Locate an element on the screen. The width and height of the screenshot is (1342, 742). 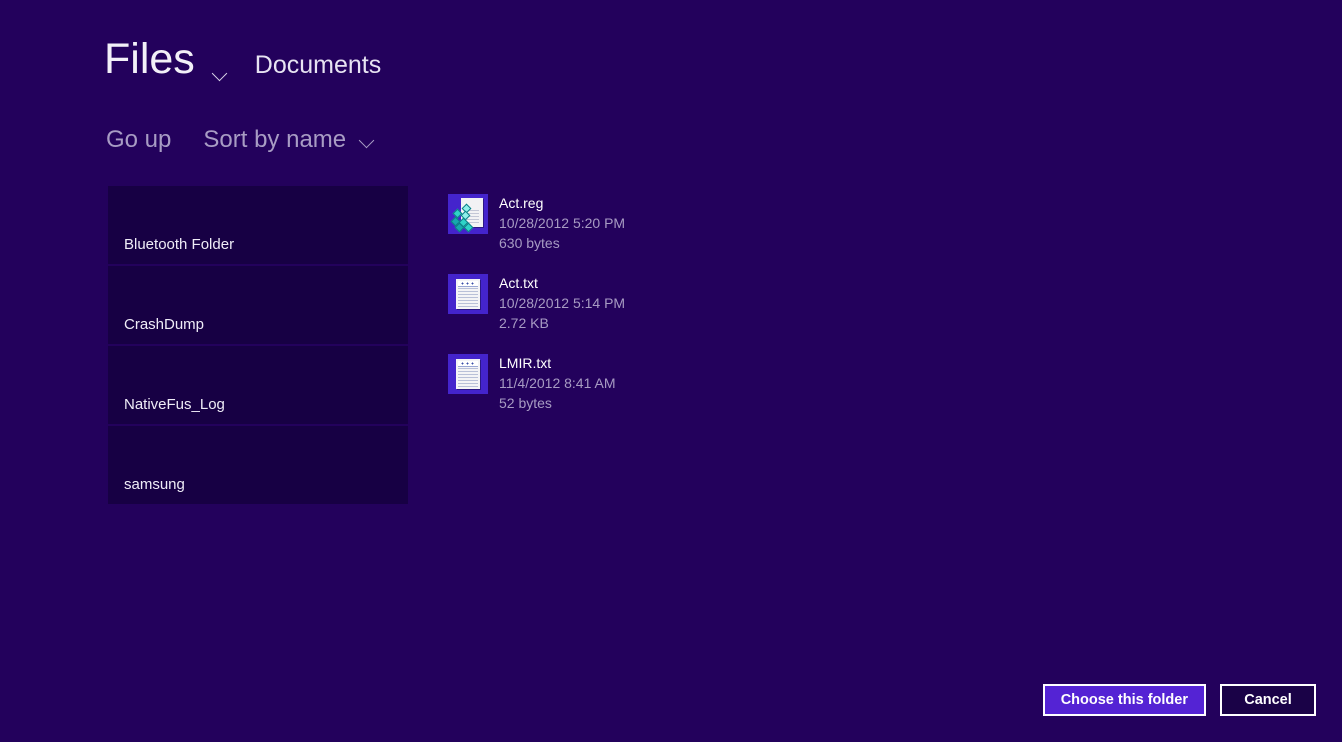
folder-name: NativeFus_Log is located at coordinates (174, 404).